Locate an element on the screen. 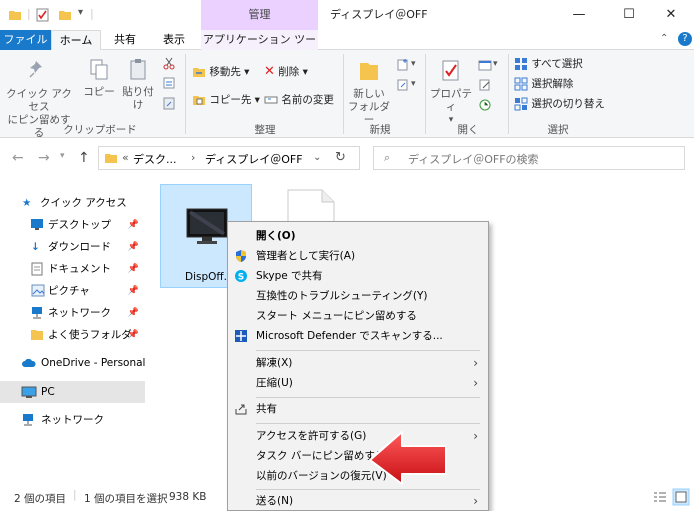 The image size is (694, 511). sidebar-item-network: ネットワーク is located at coordinates (72, 420).